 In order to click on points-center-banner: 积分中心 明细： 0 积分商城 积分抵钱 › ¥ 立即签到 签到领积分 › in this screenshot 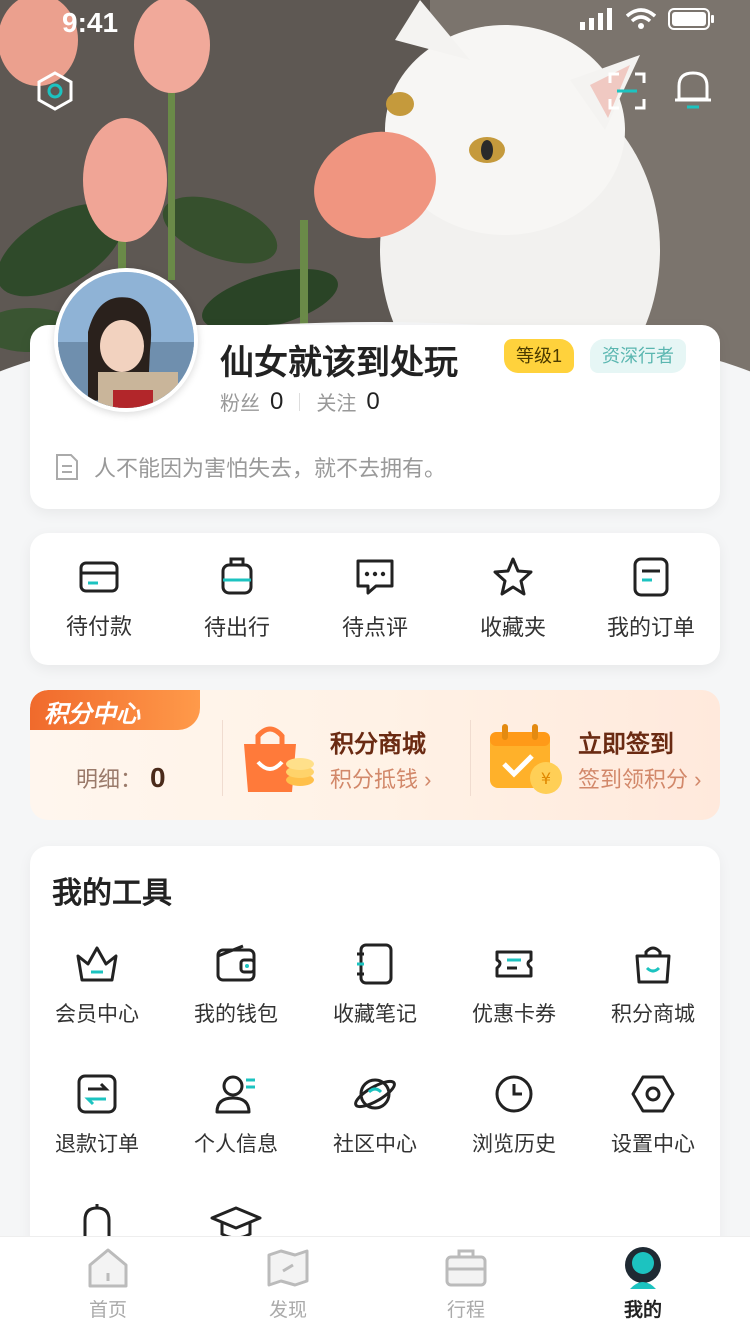, I will do `click(375, 755)`.